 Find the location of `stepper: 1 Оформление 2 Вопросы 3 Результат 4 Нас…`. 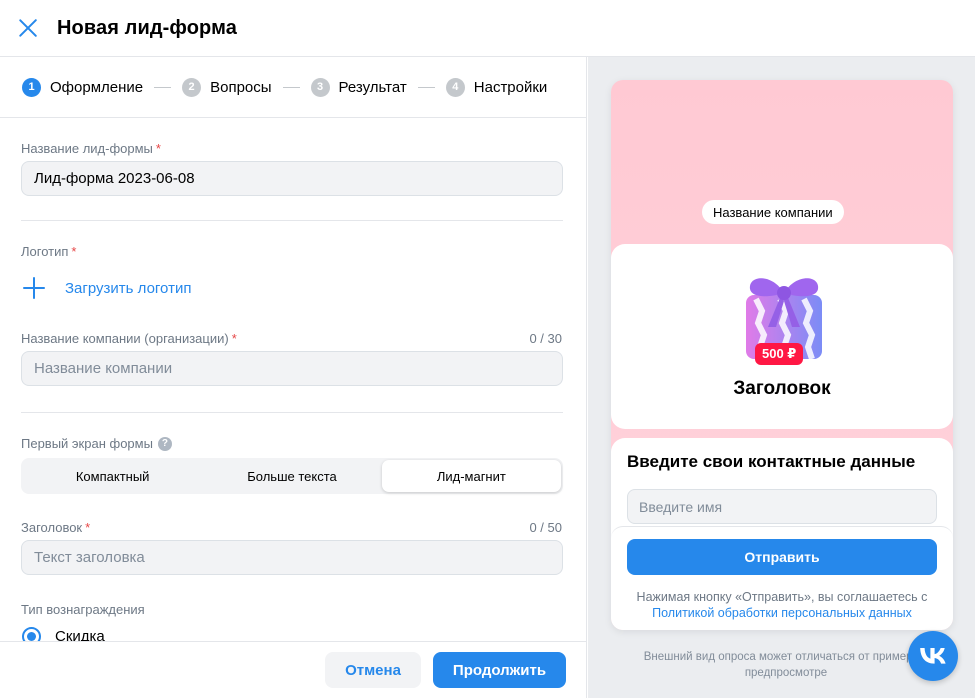

stepper: 1 Оформление 2 Вопросы 3 Результат 4 Нас… is located at coordinates (293, 87).